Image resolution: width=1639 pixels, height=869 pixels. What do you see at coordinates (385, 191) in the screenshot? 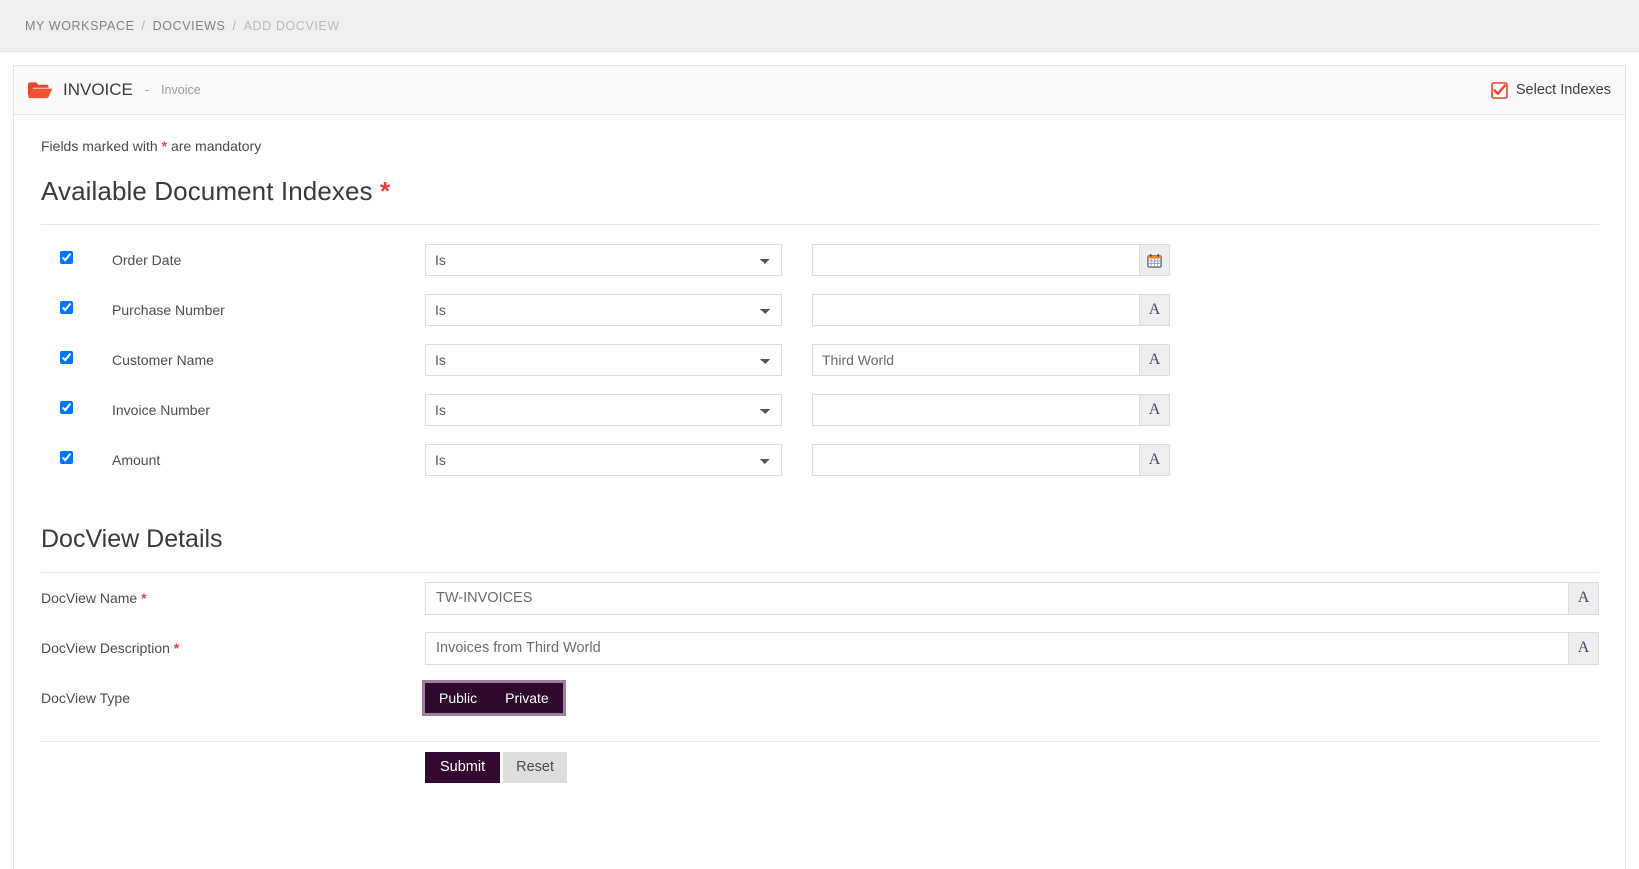
I see `available-indexes-required-marker: *` at bounding box center [385, 191].